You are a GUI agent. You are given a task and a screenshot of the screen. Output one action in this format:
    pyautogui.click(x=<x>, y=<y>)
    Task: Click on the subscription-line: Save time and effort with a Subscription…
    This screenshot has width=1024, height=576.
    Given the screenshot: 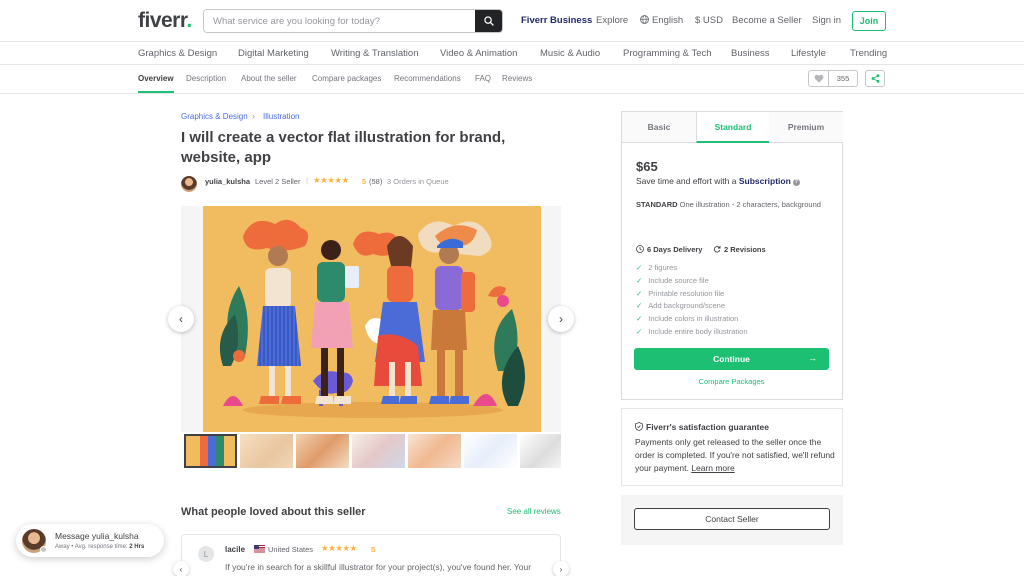 What is the action you would take?
    pyautogui.click(x=718, y=181)
    